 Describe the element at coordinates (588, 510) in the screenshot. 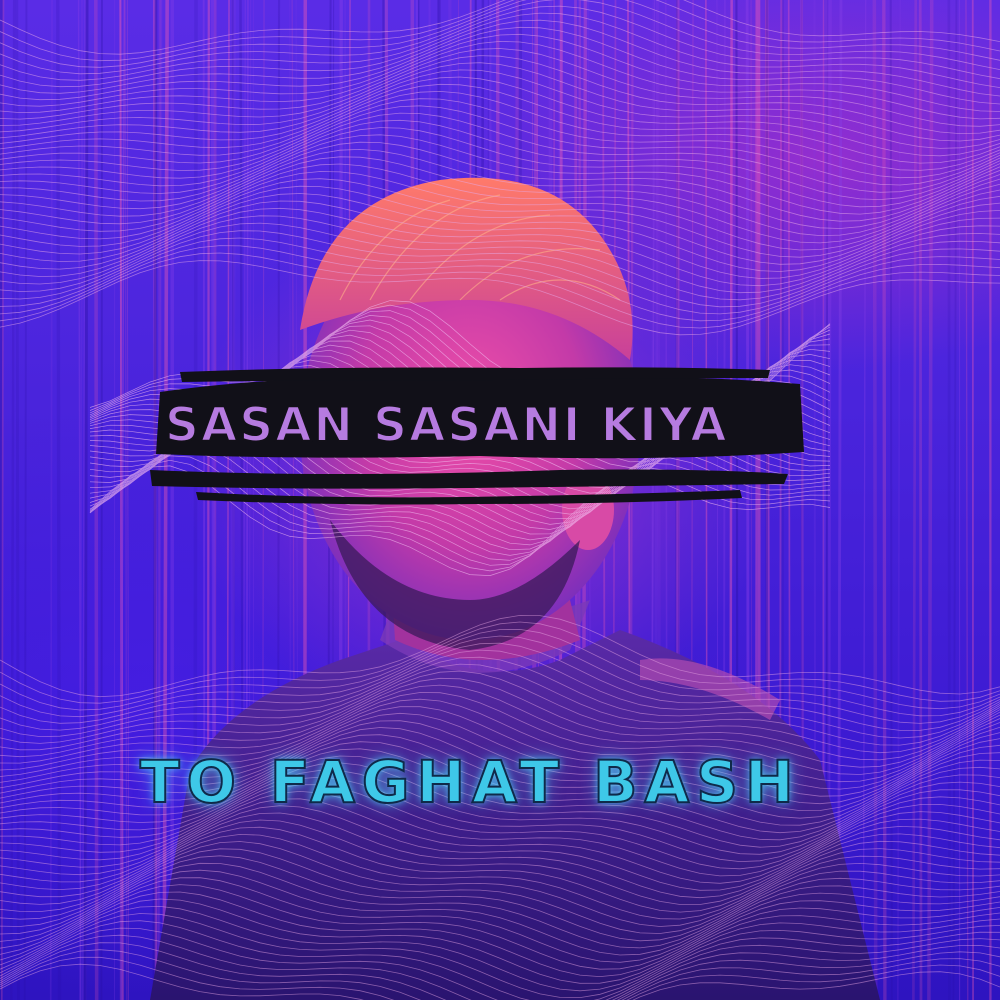

I see `ear-shape` at that location.